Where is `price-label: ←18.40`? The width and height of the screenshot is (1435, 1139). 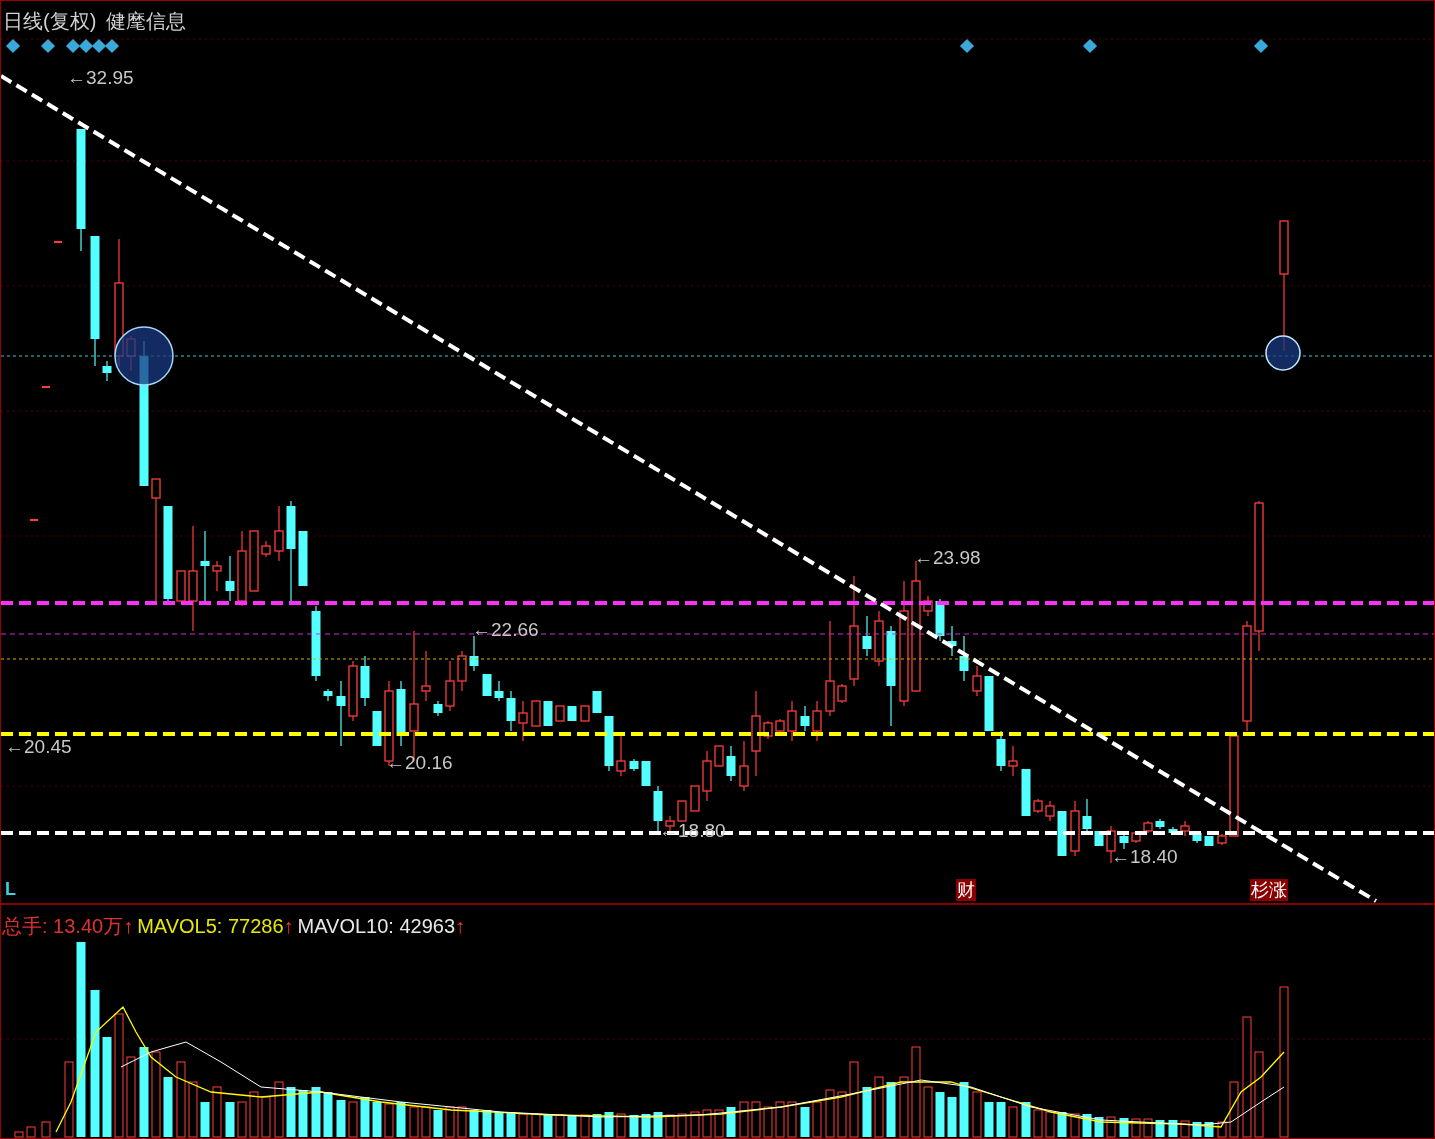
price-label: ←18.40 is located at coordinates (1144, 857).